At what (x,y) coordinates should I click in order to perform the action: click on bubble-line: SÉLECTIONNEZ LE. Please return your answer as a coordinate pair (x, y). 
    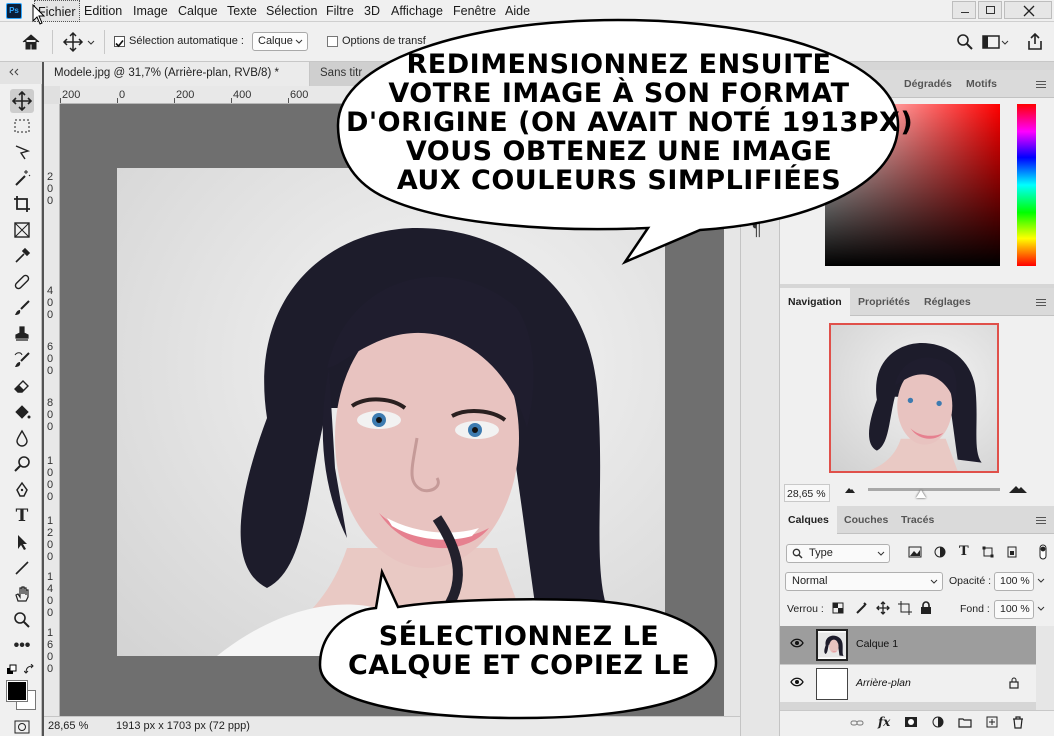
    Looking at the image, I should click on (519, 636).